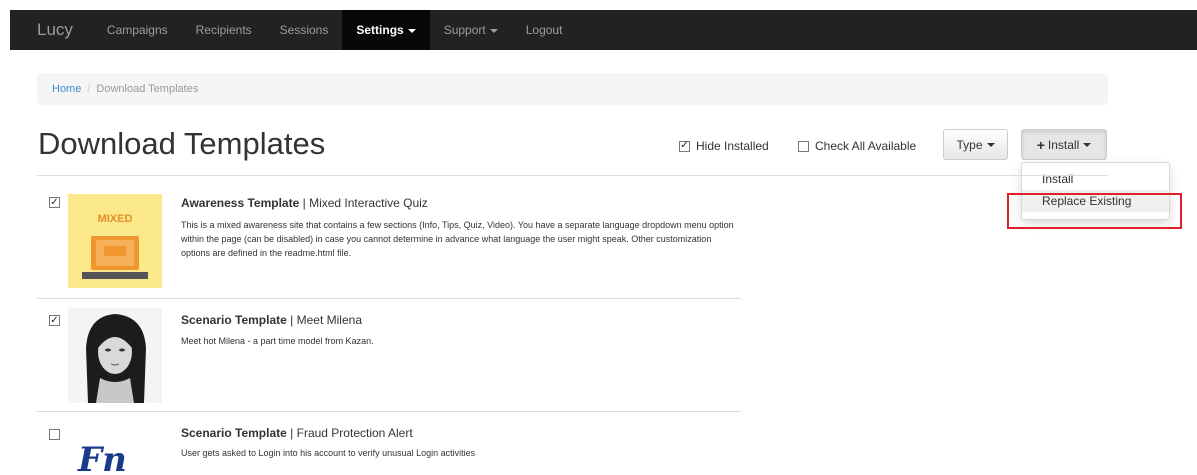  What do you see at coordinates (803, 146) in the screenshot?
I see `check-all-checkbox` at bounding box center [803, 146].